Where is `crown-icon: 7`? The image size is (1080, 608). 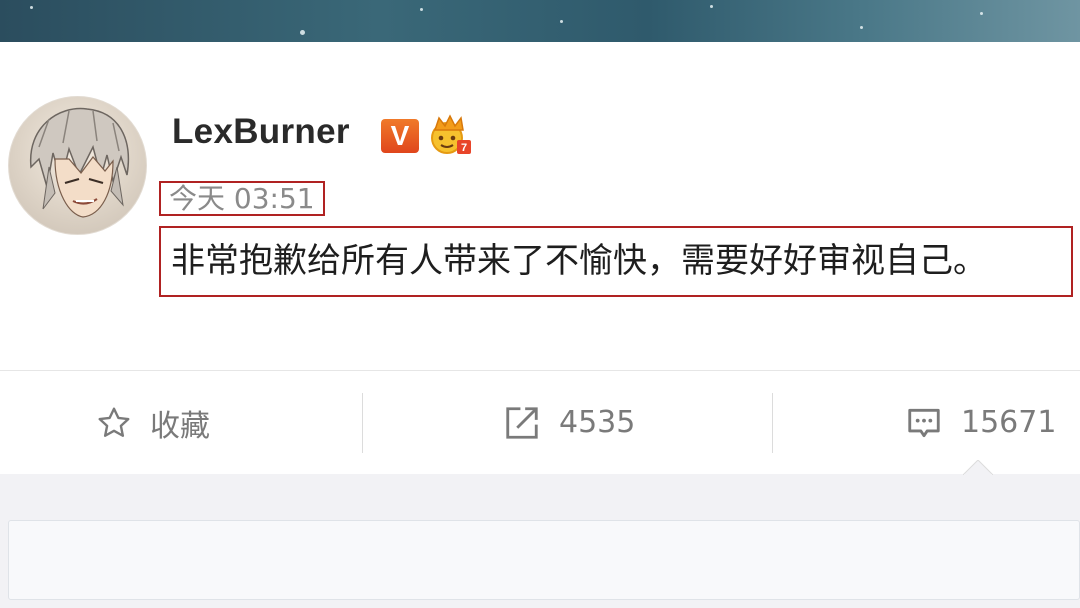 crown-icon: 7 is located at coordinates (450, 135).